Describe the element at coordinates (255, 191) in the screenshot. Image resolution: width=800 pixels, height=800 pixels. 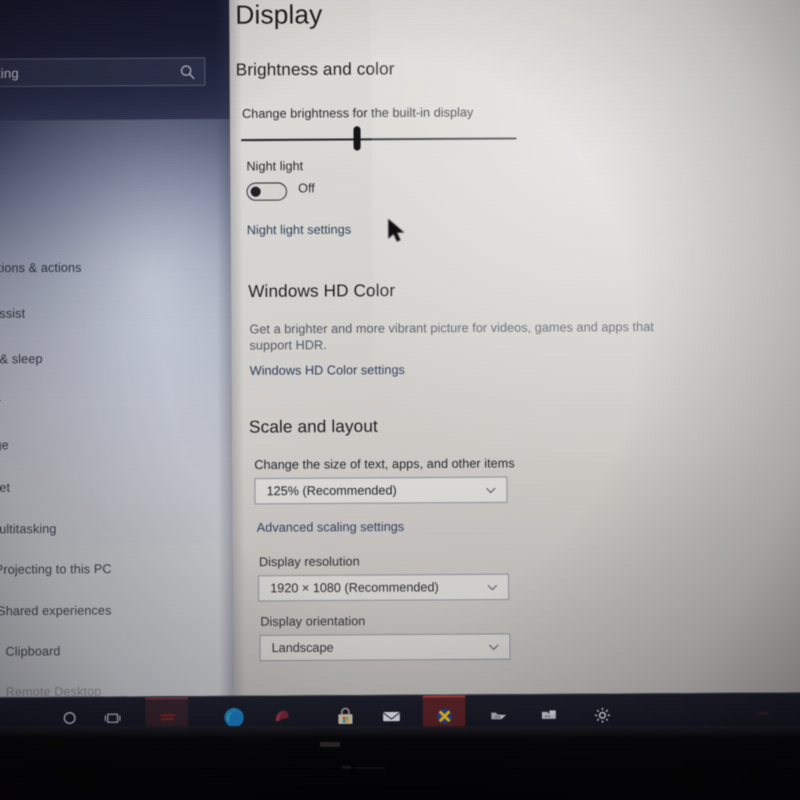
I see `night-light-toggle-knob` at that location.